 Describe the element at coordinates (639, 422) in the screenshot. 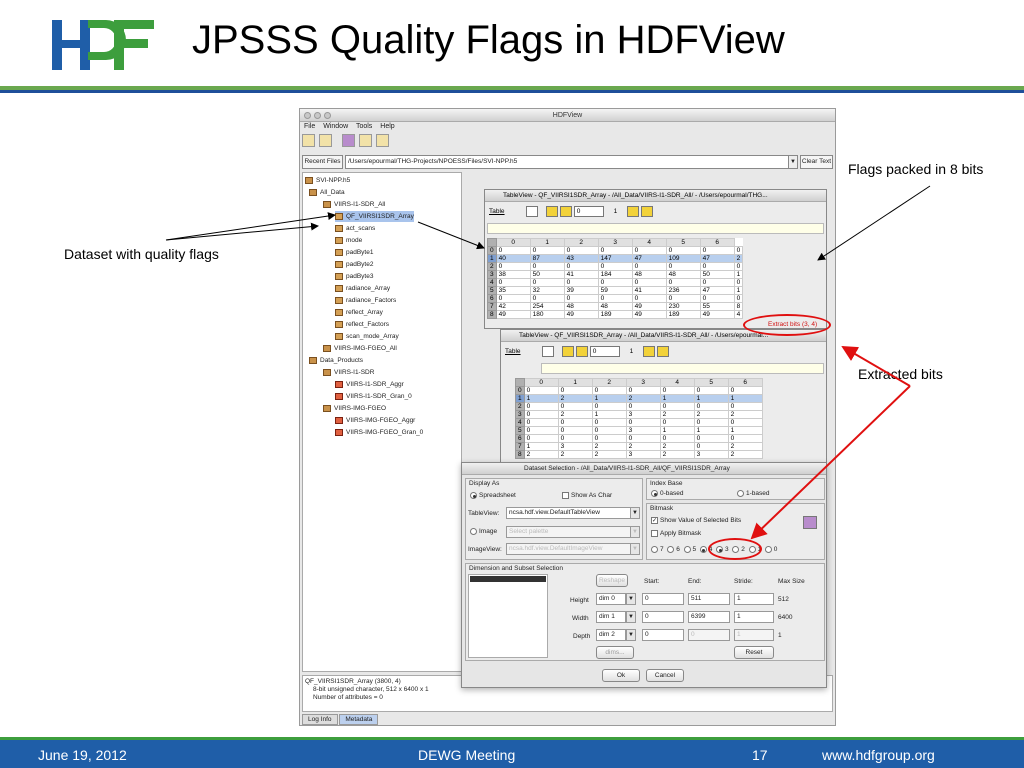

I see `table-row: 40000000` at that location.